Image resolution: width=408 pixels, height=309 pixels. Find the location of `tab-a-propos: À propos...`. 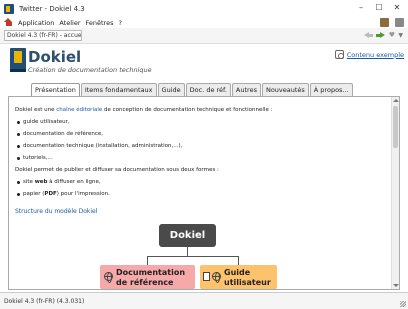

tab-a-propos: À propos... is located at coordinates (331, 89).